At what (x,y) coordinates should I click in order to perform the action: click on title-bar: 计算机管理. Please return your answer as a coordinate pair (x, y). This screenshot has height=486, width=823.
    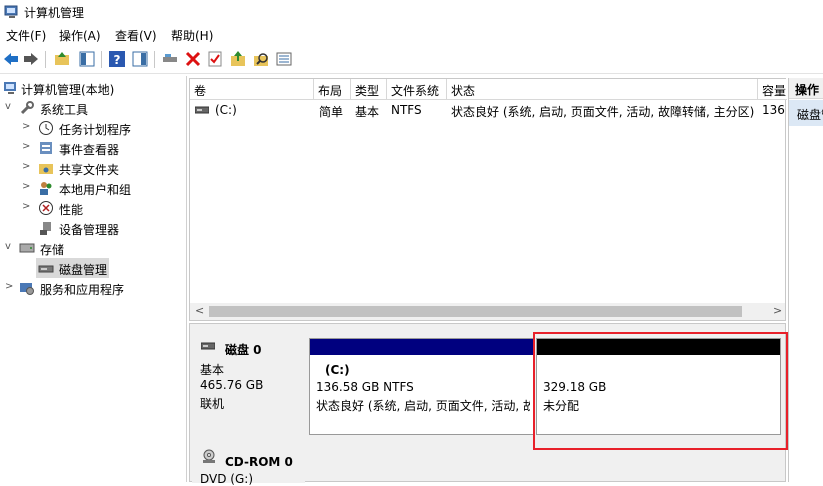
    Looking at the image, I should click on (411, 12).